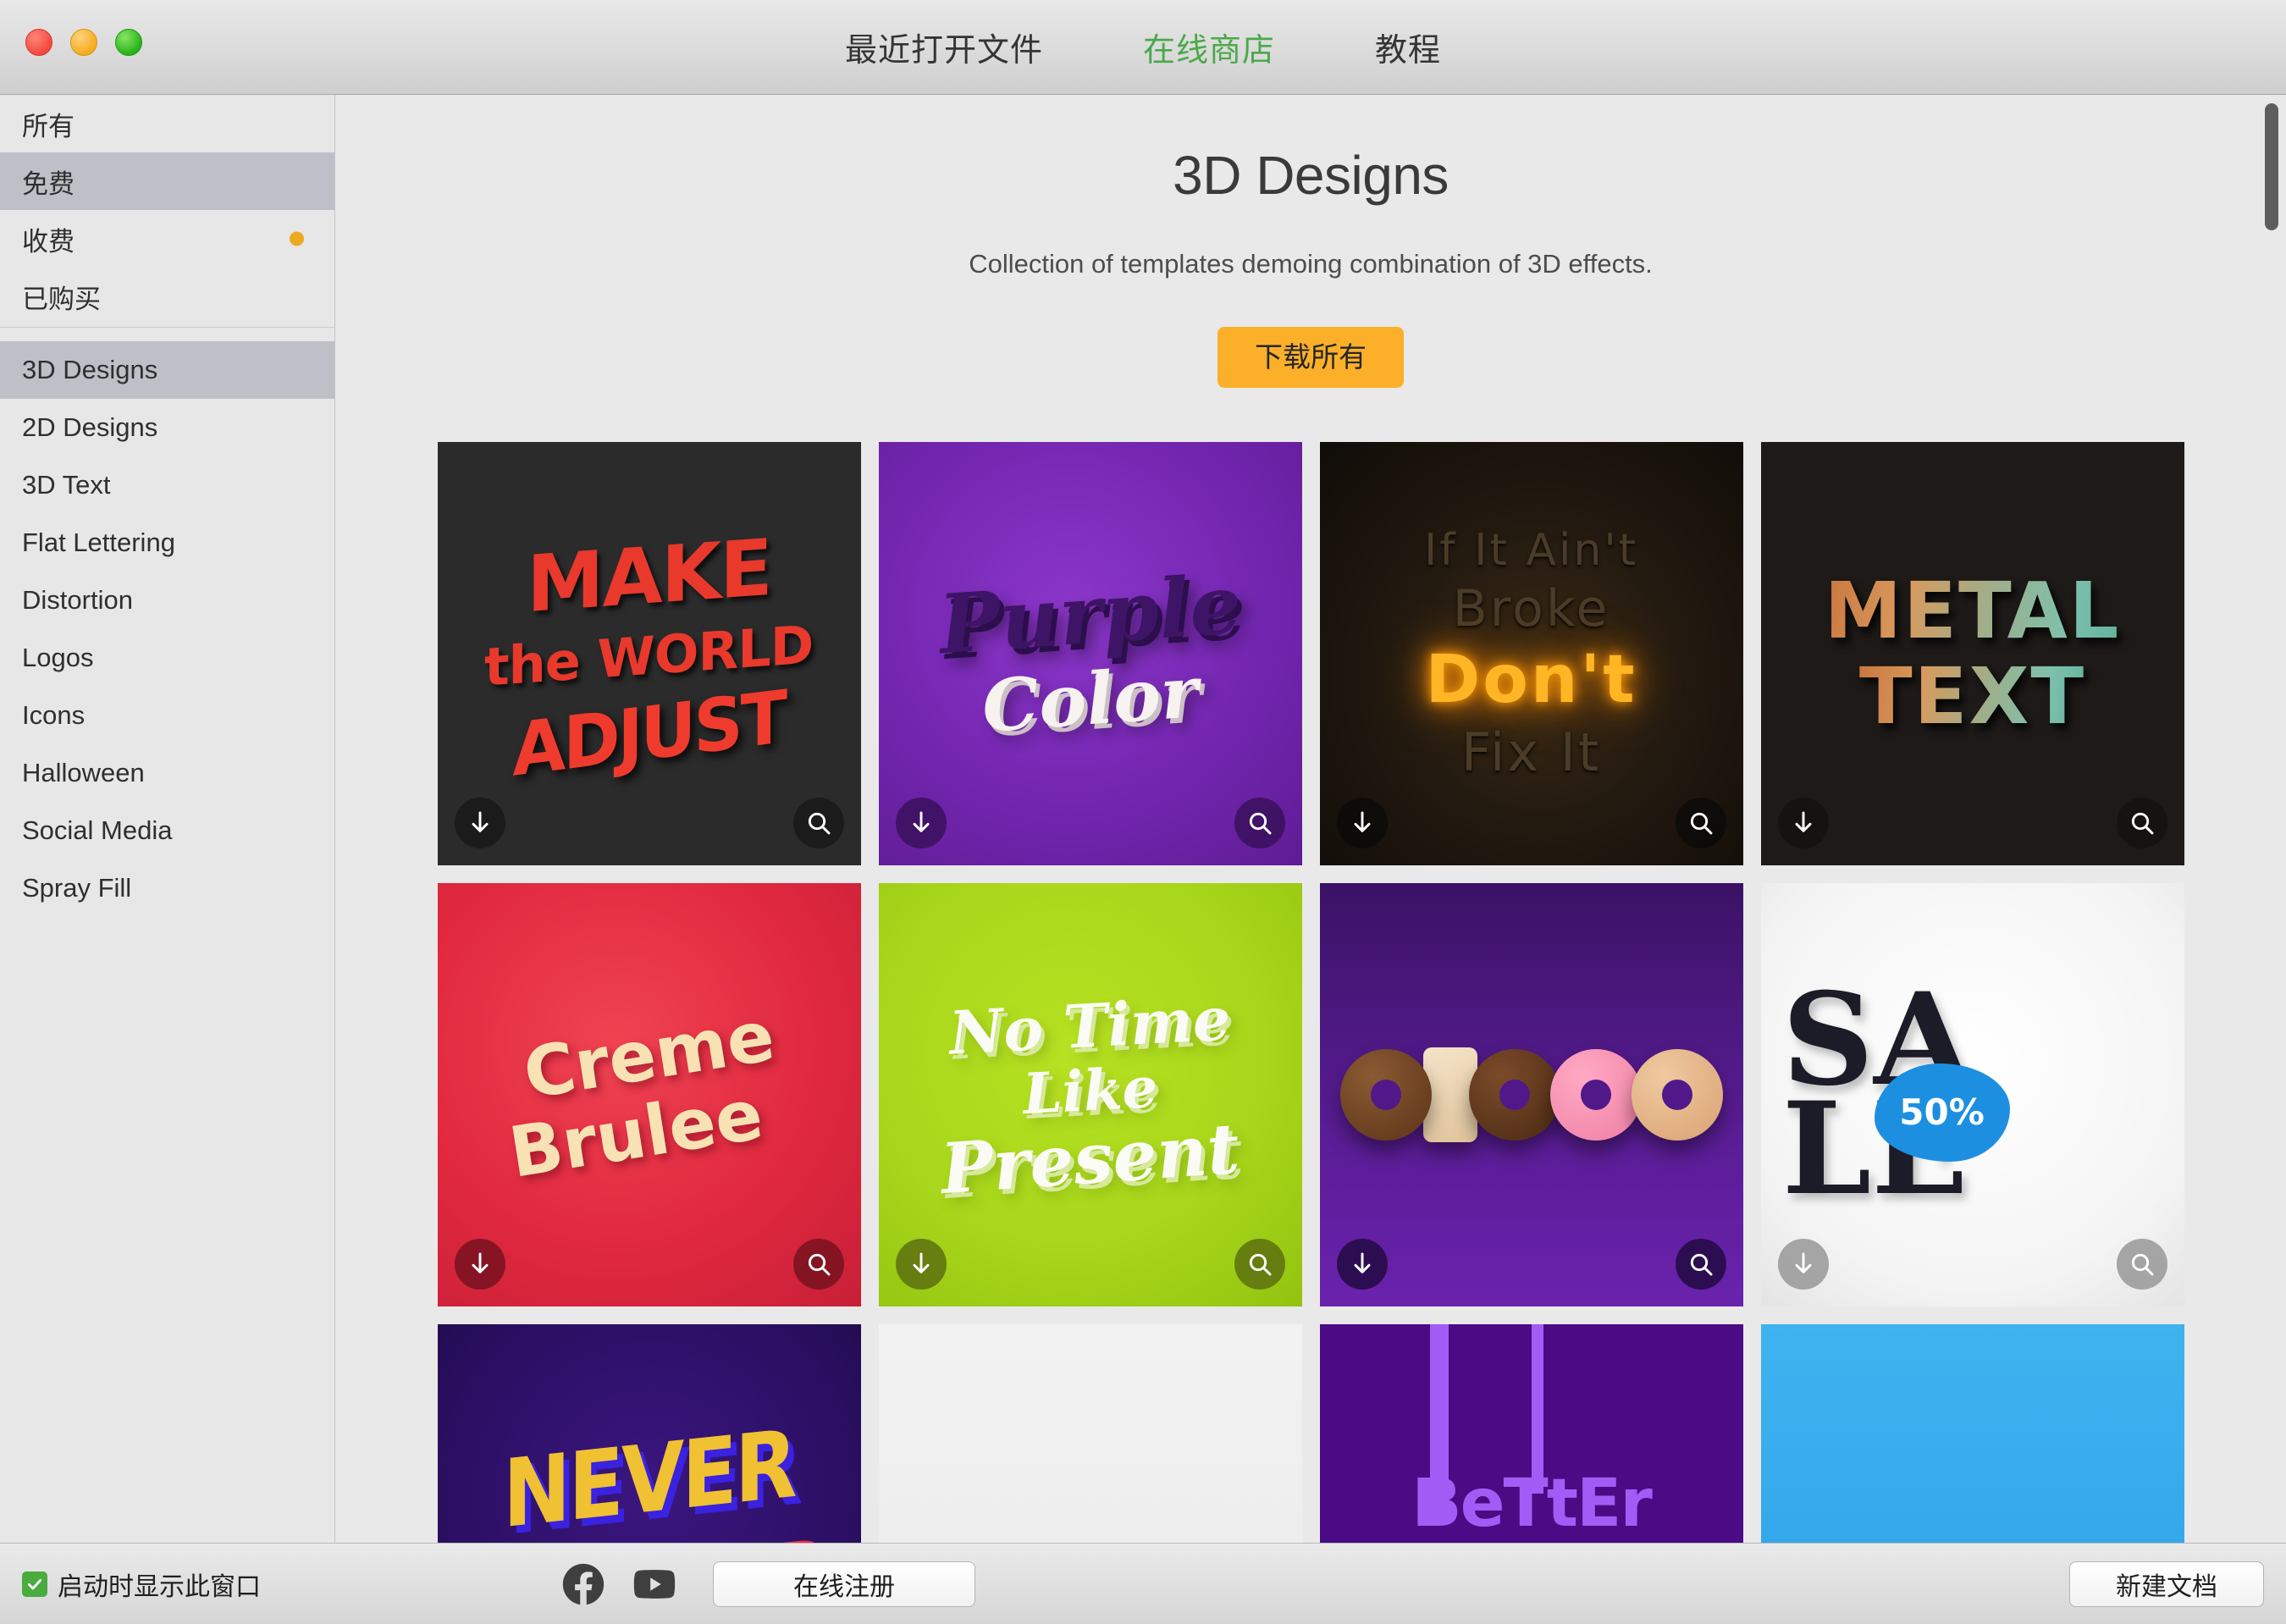  What do you see at coordinates (48, 126) in the screenshot?
I see `sidebar-item-label: 所有` at bounding box center [48, 126].